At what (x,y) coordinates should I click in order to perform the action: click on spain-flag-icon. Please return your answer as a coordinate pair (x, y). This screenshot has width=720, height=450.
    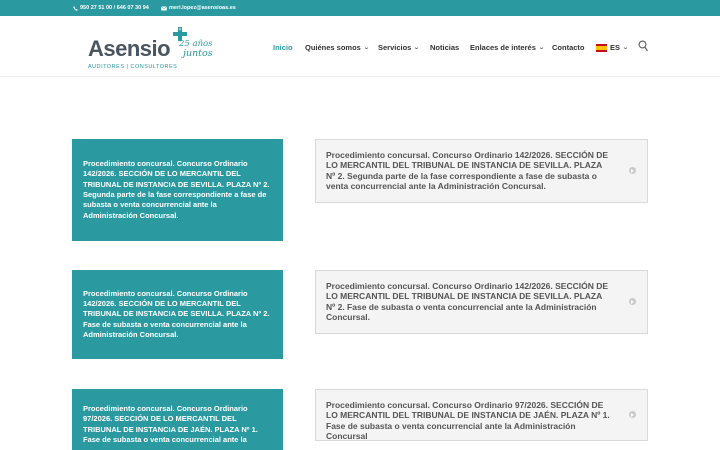
    Looking at the image, I should click on (601, 47).